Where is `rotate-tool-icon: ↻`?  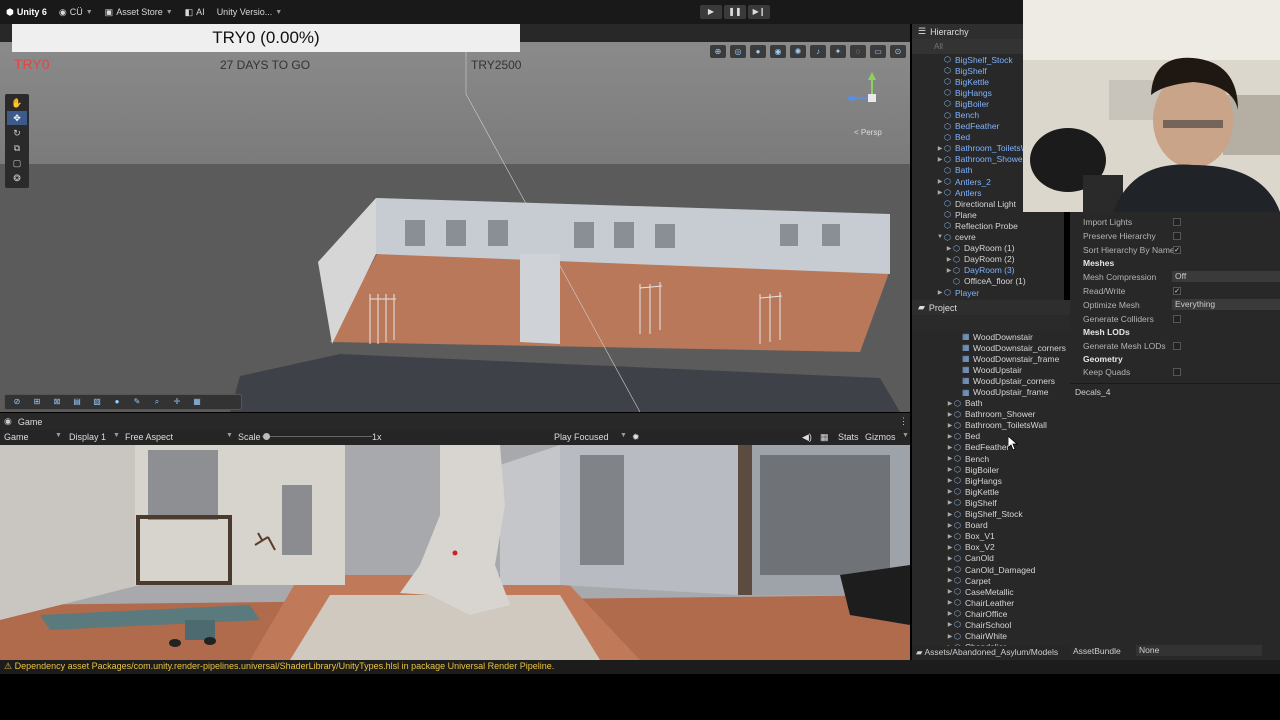 rotate-tool-icon: ↻ is located at coordinates (17, 133).